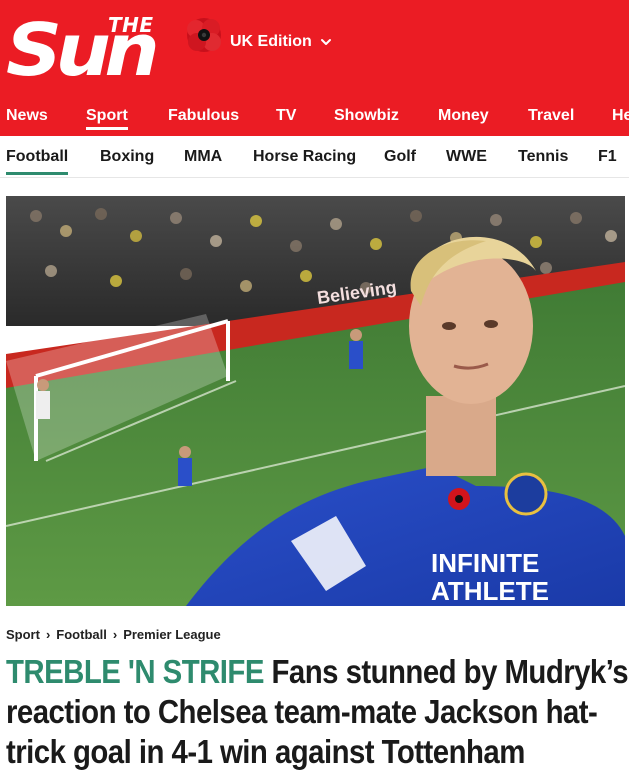  I want to click on poppy-icon, so click(204, 35).